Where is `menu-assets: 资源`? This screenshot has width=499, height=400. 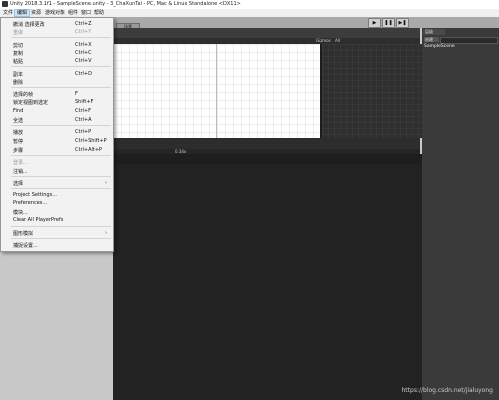
menu-assets: 资源 is located at coordinates (36, 13).